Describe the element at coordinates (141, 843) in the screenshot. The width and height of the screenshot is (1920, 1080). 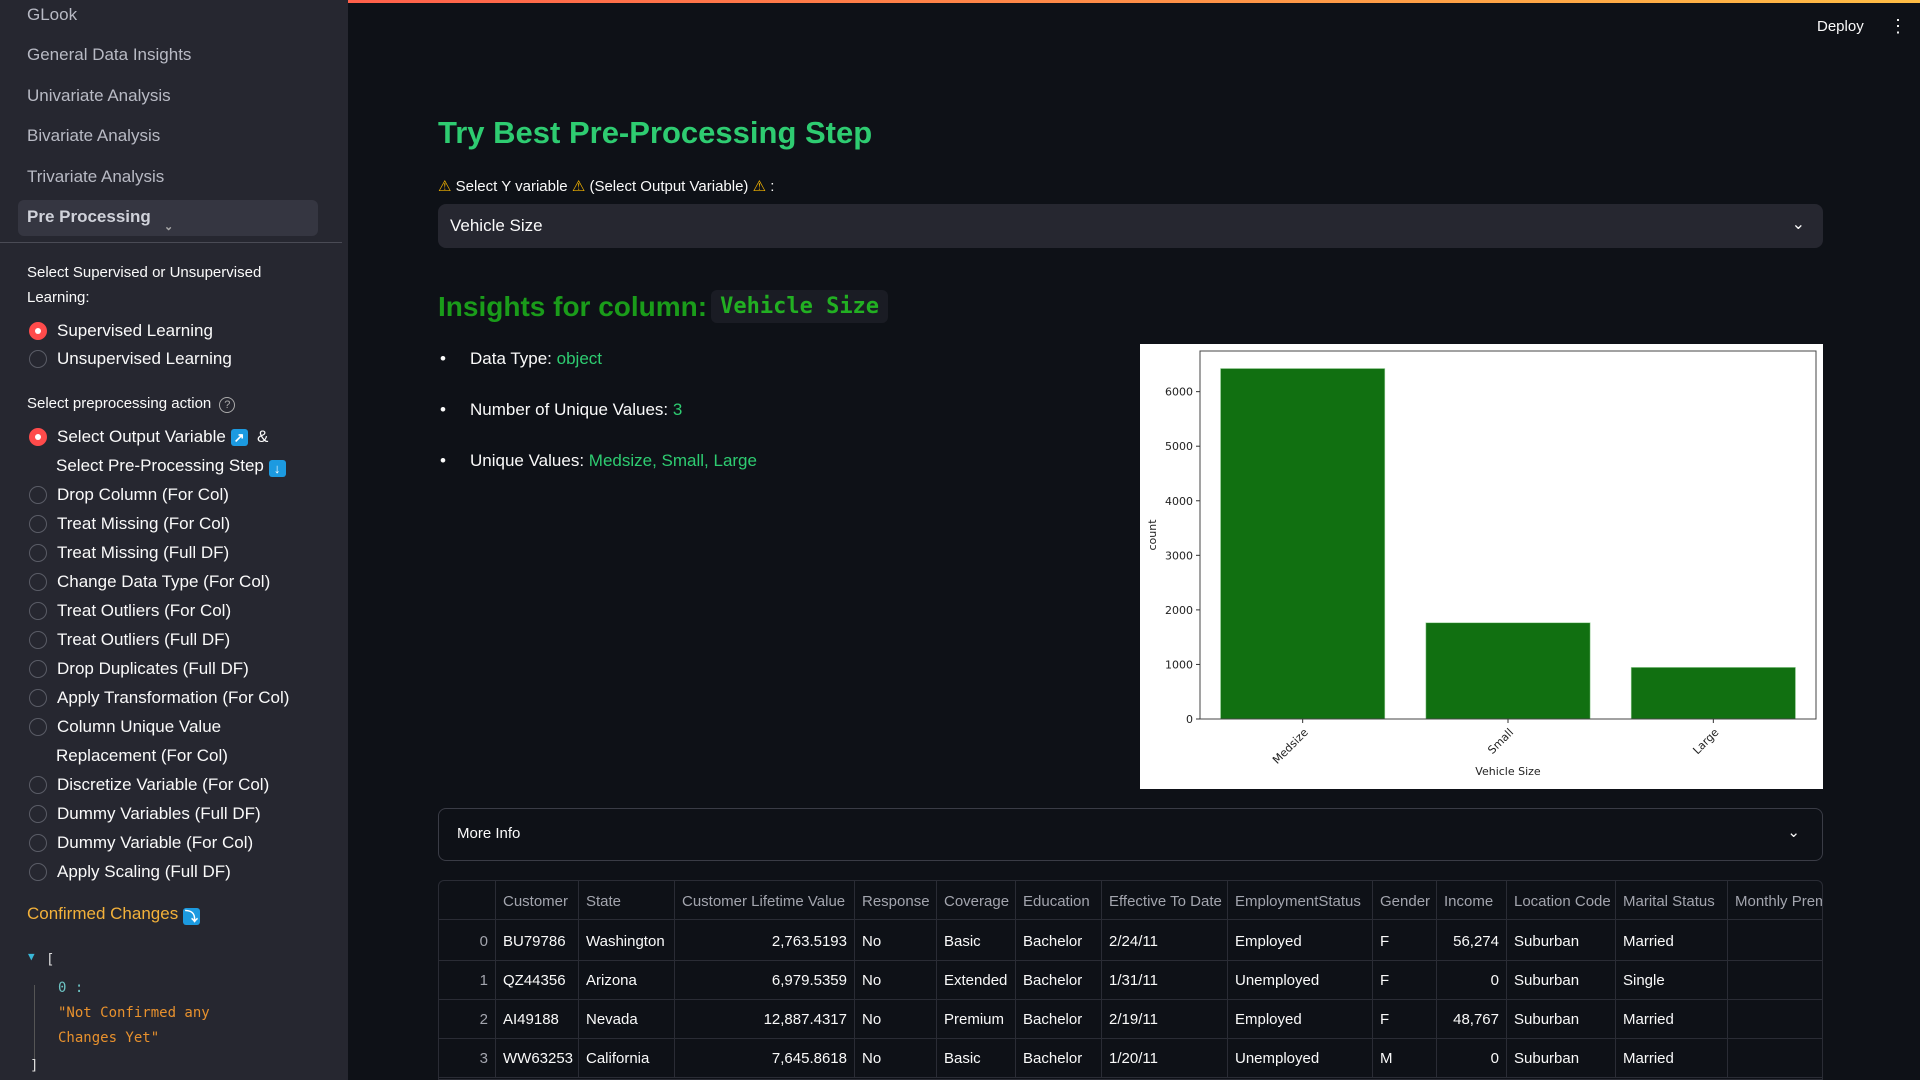
I see `radio-action: Dummy Variable (For Col)` at that location.